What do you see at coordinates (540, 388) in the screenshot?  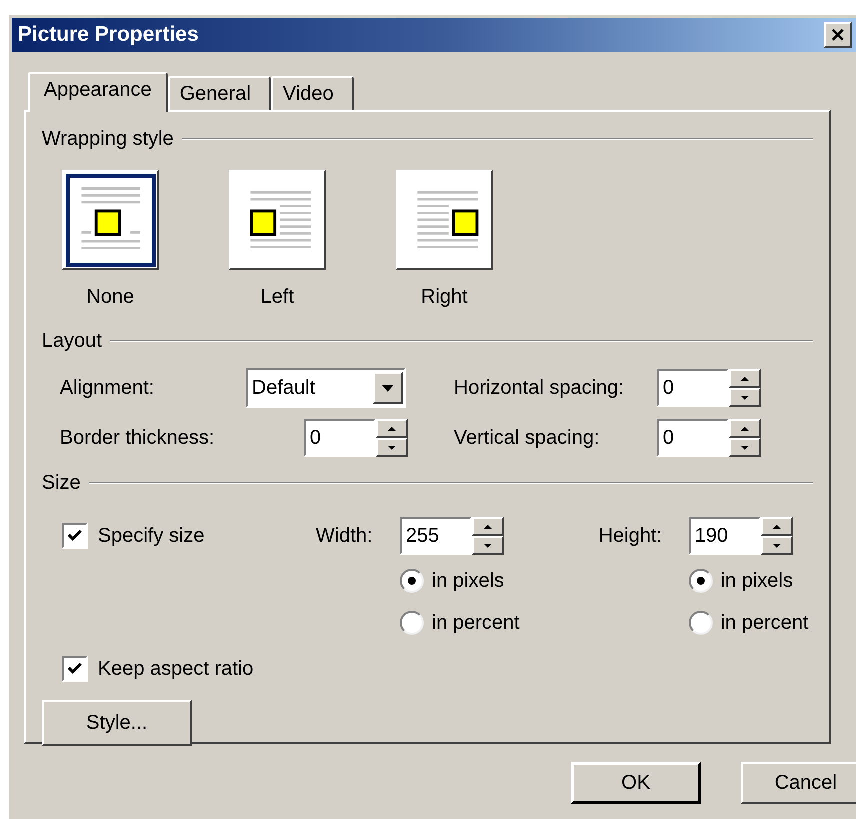 I see `field-label: Horizontal spacing:` at bounding box center [540, 388].